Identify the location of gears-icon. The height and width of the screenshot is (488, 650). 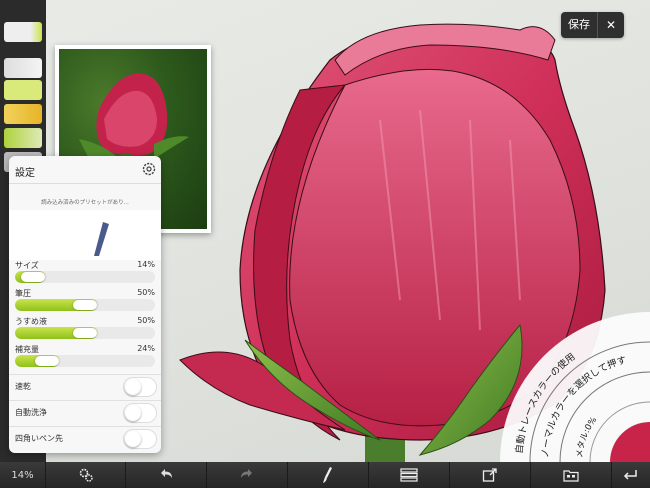
(86, 475).